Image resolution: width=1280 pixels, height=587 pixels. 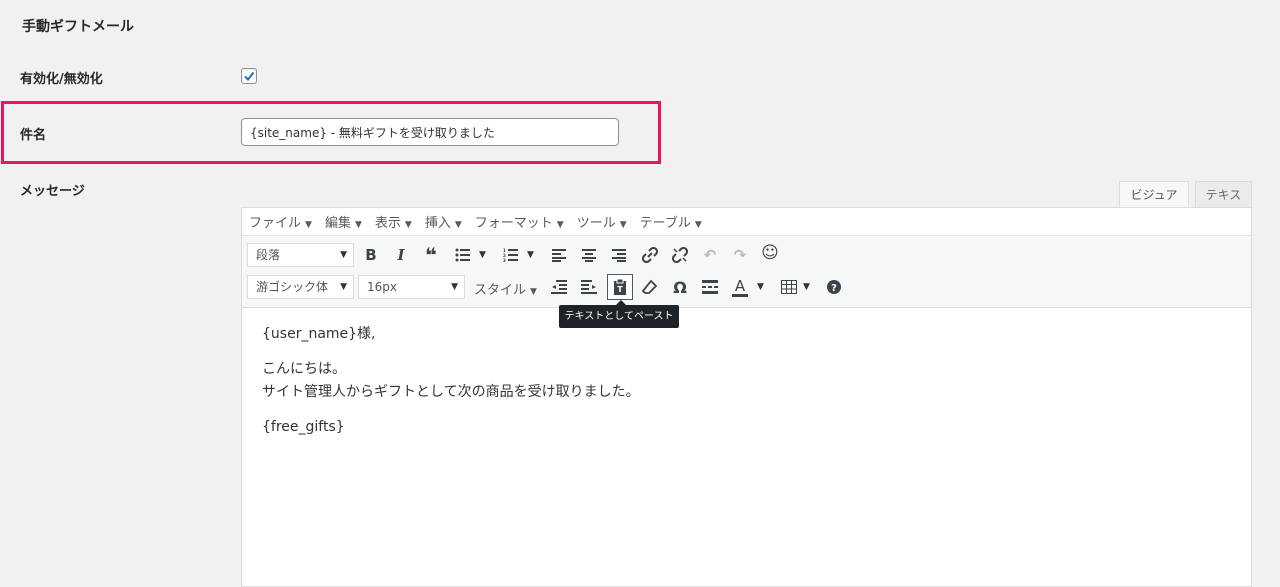 I want to click on message-label: メッセージ, so click(x=52, y=191).